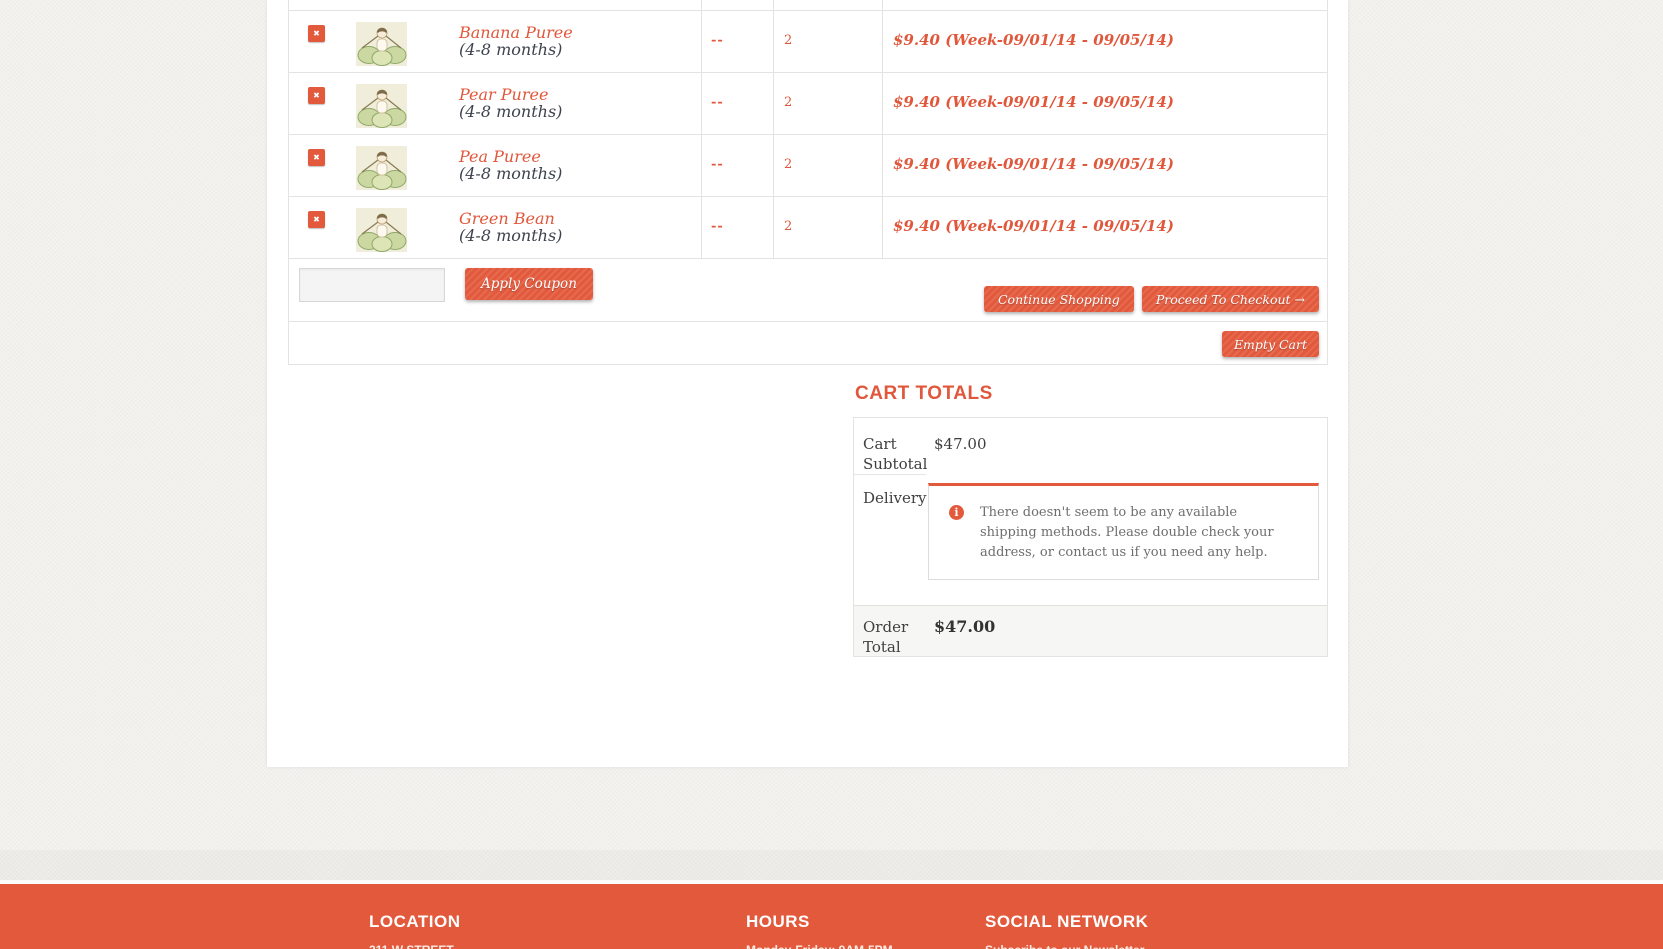  I want to click on apply-coupon-button: Apply Coupon, so click(529, 284).